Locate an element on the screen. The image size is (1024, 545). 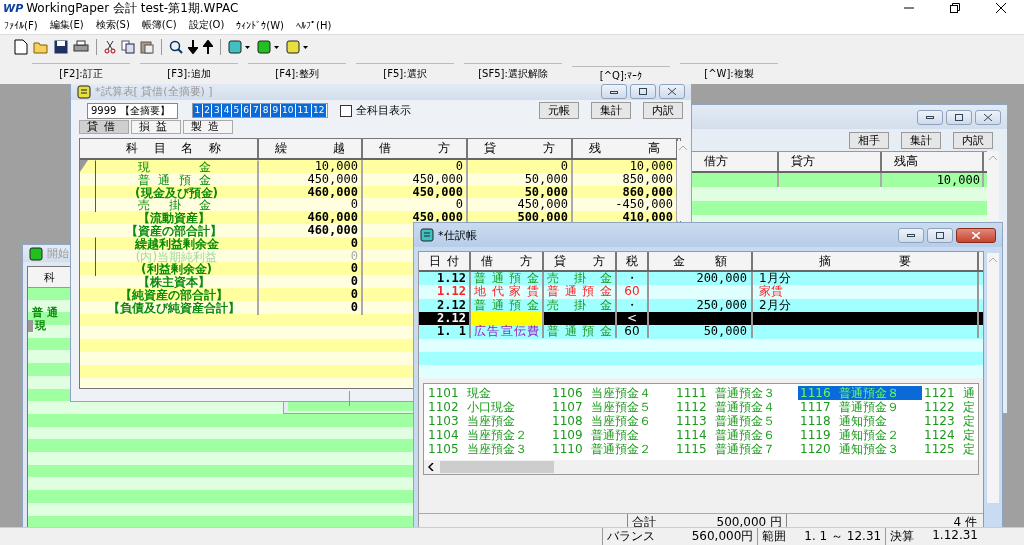
account-item: 1102 小口現金 is located at coordinates (488, 407).